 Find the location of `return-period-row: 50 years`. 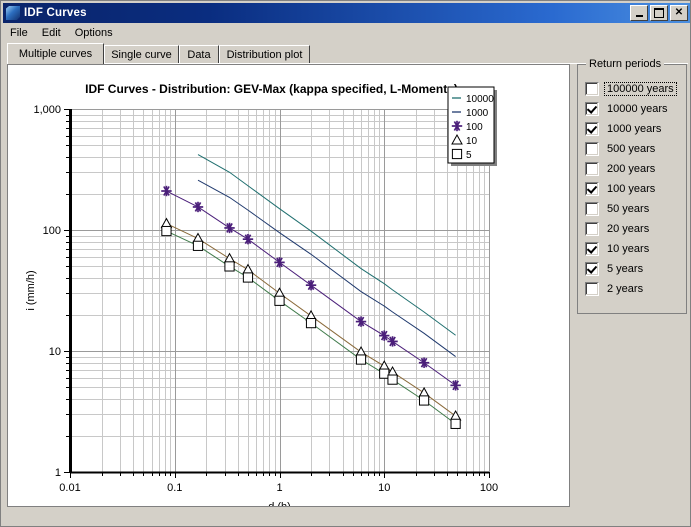

return-period-row: 50 years is located at coordinates (635, 209).